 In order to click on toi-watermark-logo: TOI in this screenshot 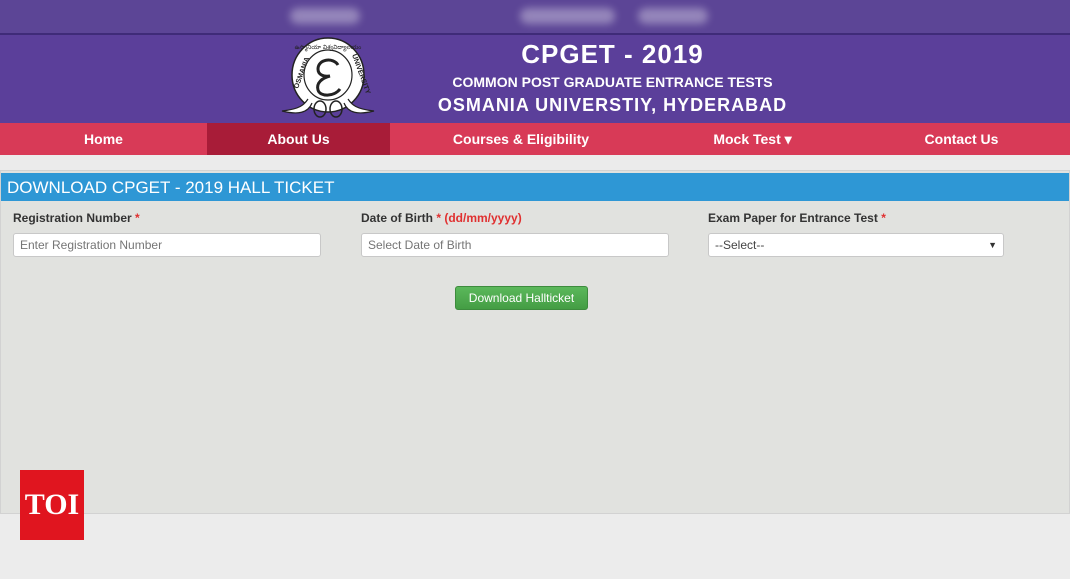, I will do `click(52, 505)`.